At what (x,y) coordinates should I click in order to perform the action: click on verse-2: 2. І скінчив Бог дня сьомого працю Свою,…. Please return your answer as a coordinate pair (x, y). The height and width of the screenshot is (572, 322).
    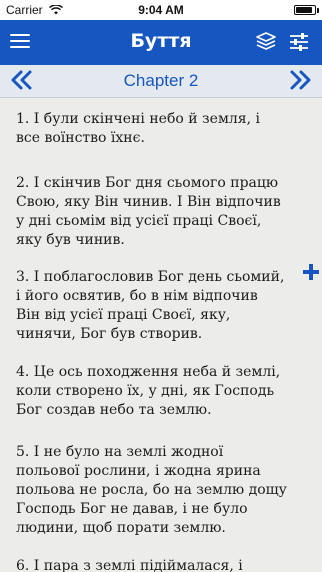
    Looking at the image, I should click on (166, 212).